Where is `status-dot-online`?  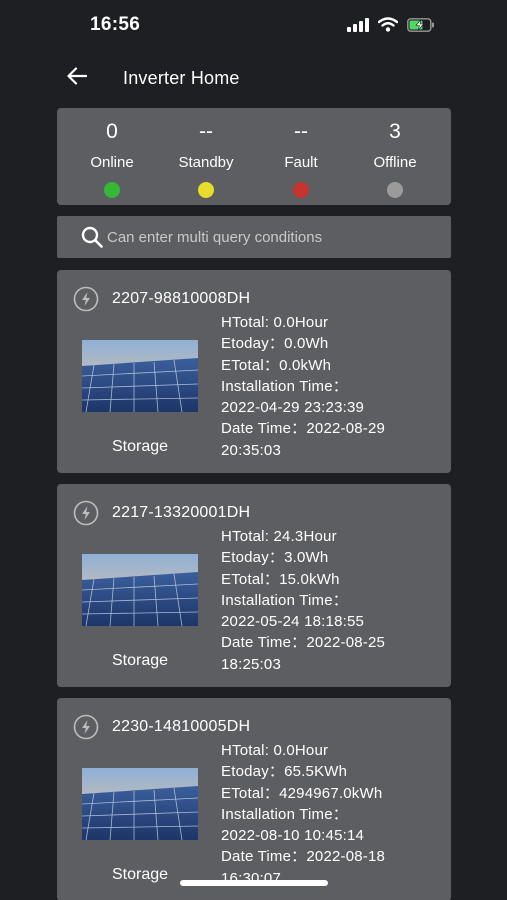
status-dot-online is located at coordinates (112, 190).